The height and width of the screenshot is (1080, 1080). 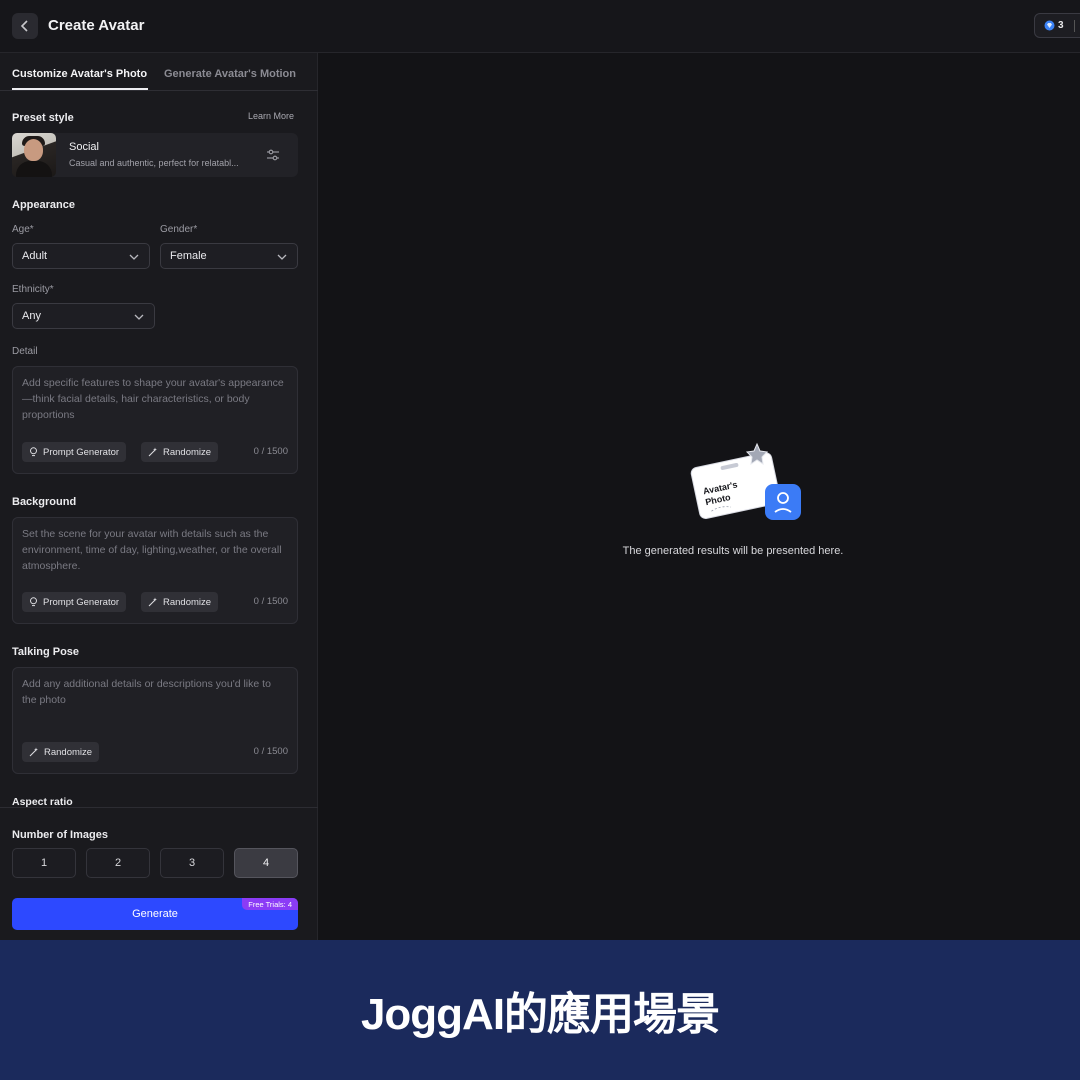 I want to click on diamond-icon, so click(x=1049, y=25).